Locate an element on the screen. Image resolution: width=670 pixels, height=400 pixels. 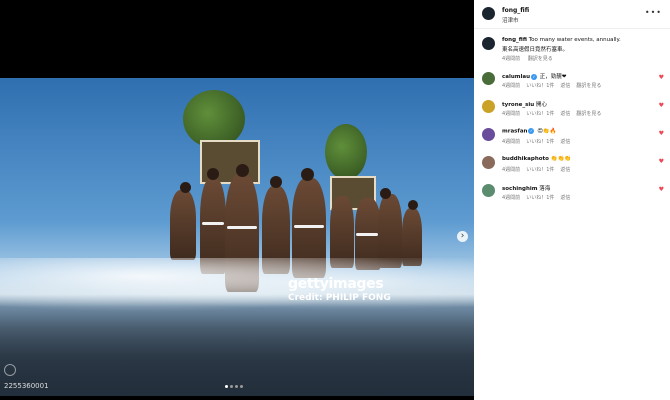
comment-username: mrasfan is located at coordinates (514, 132).